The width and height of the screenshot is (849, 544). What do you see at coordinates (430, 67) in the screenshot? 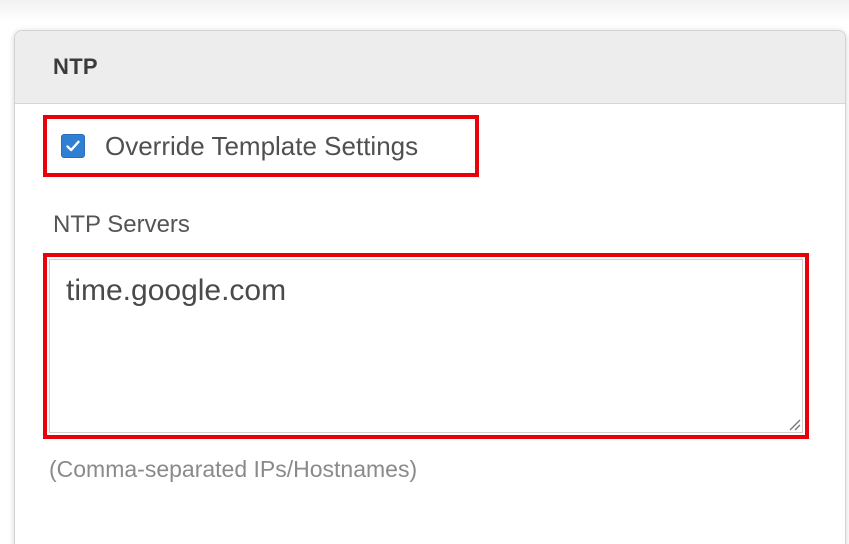
I see `card-header: NTP` at bounding box center [430, 67].